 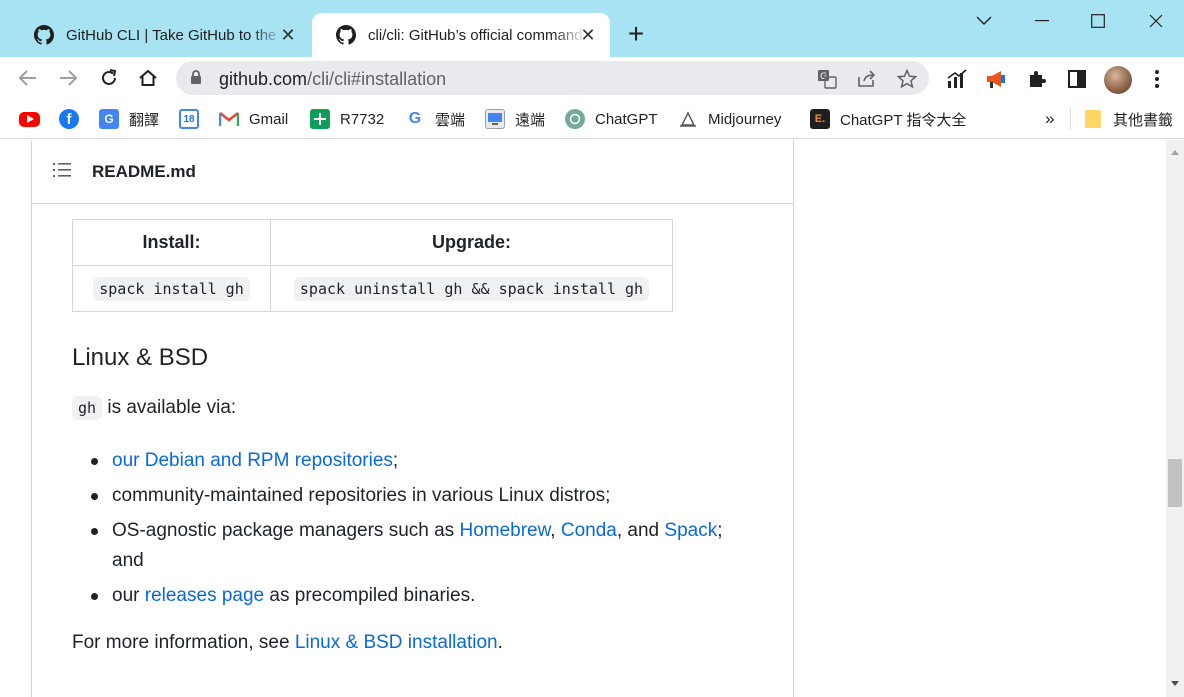 What do you see at coordinates (1118, 80) in the screenshot?
I see `profile-avatar` at bounding box center [1118, 80].